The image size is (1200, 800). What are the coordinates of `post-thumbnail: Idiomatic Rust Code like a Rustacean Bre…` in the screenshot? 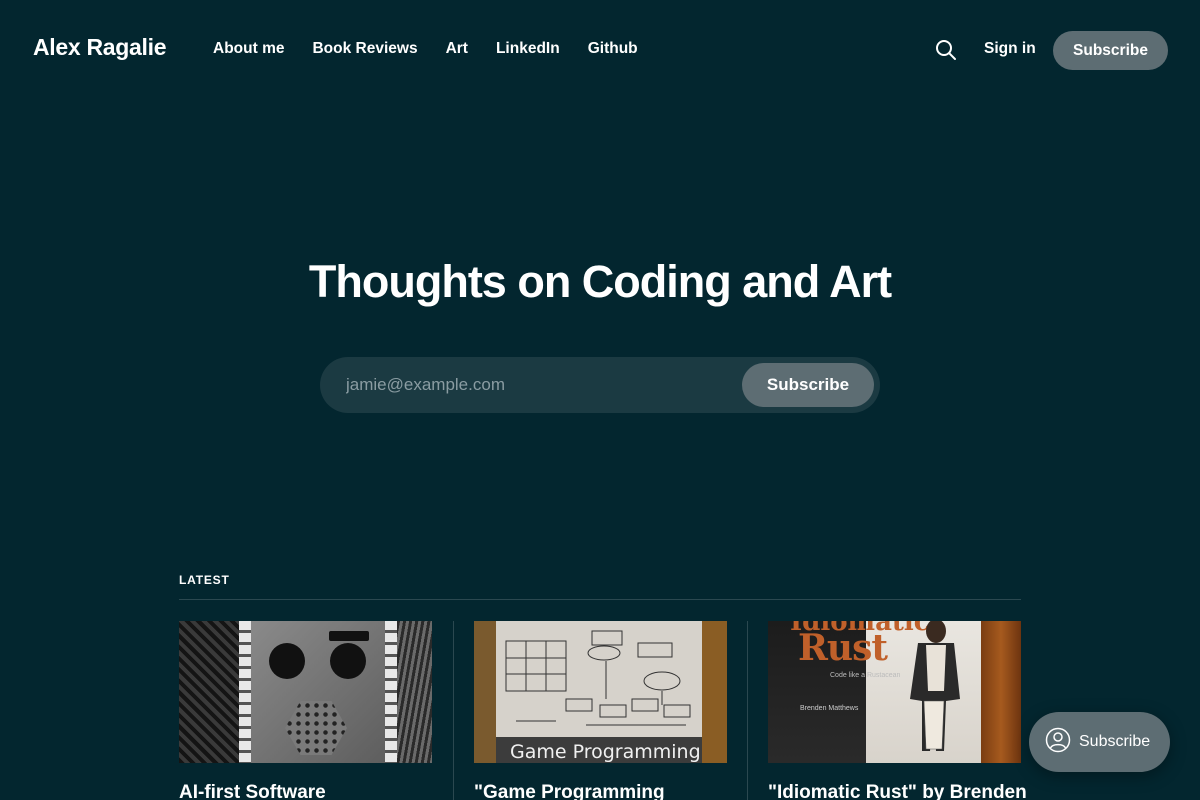 It's located at (894, 692).